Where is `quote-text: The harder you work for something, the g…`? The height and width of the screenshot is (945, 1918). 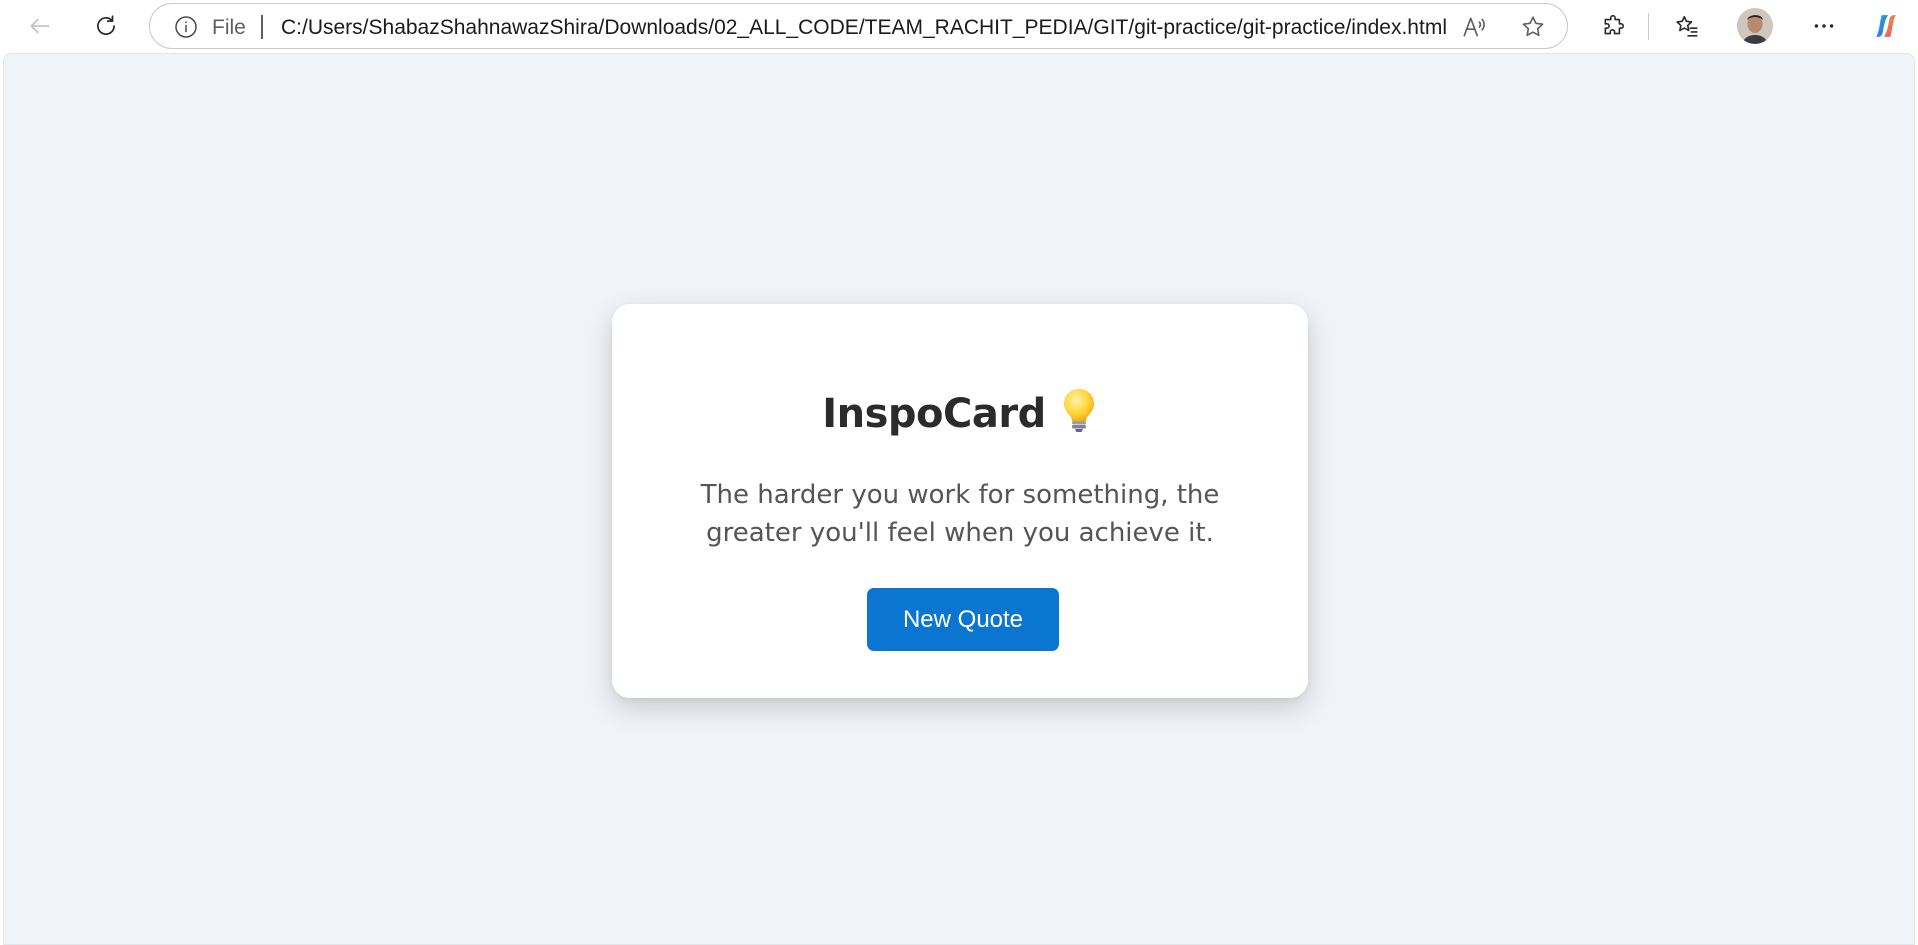
quote-text: The harder you work for something, the g… is located at coordinates (960, 514).